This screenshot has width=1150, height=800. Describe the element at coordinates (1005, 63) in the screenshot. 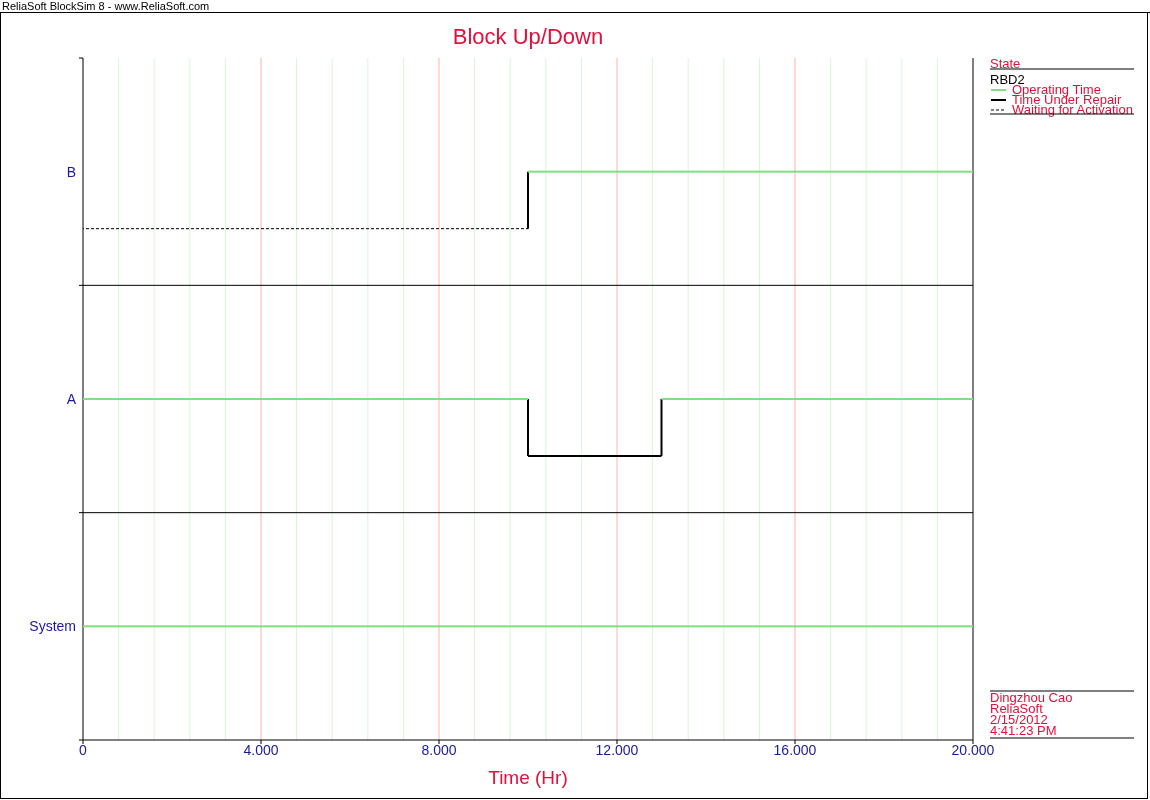

I see `legend-heading: State` at that location.